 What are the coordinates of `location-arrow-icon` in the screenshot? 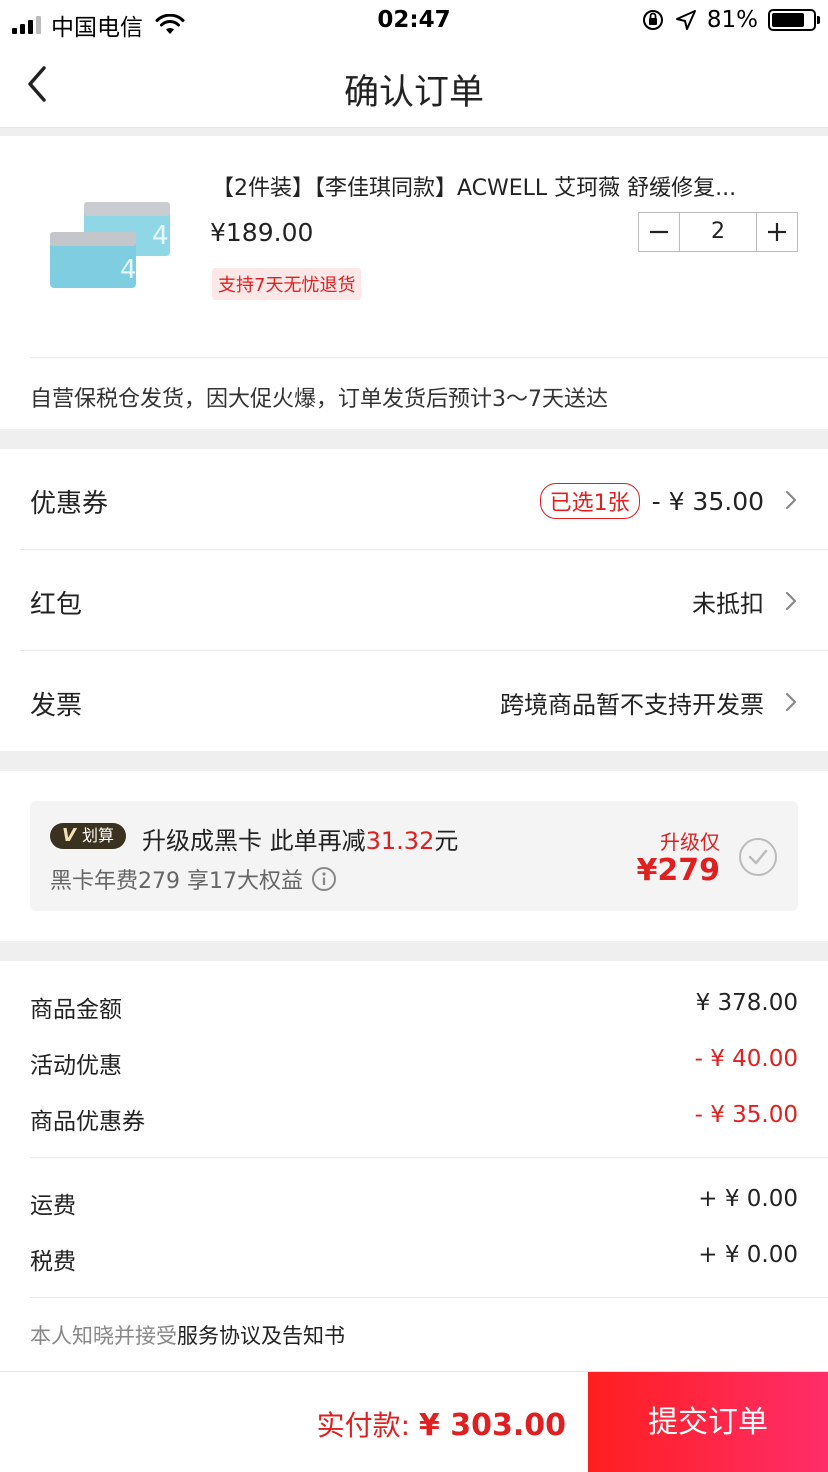 It's located at (685, 20).